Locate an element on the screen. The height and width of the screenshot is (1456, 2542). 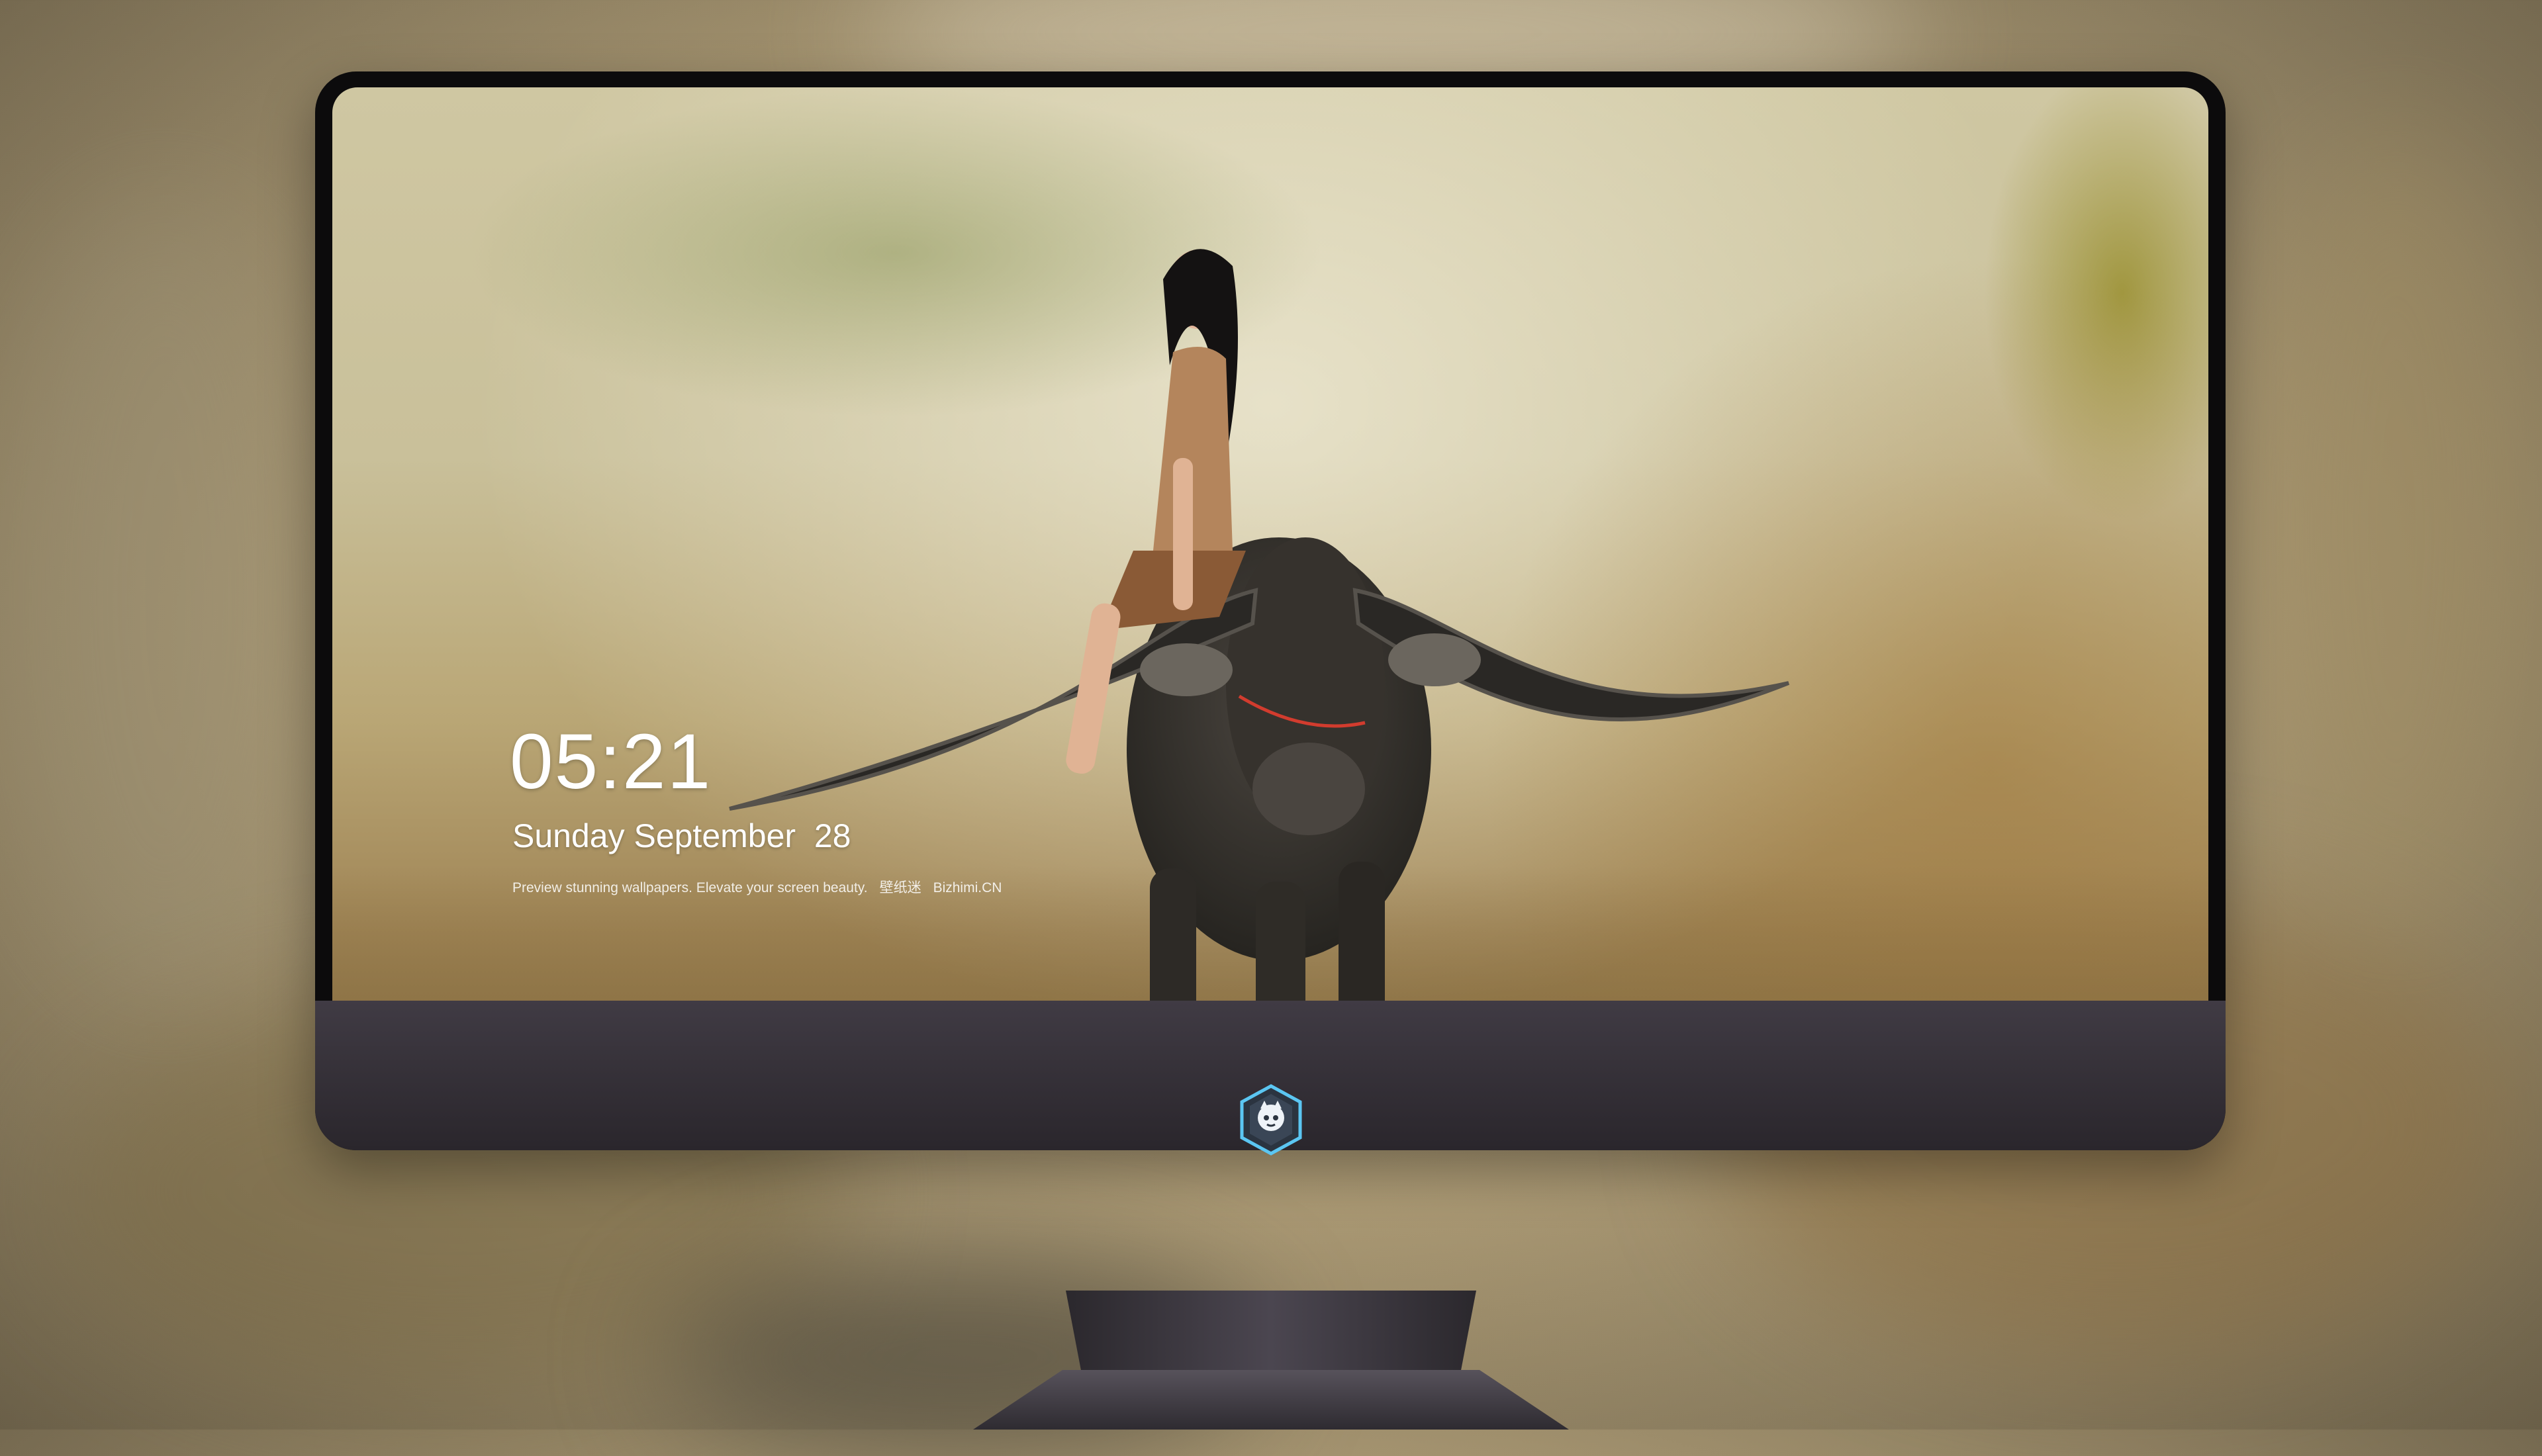
caption-brand: Bizhimi.CN is located at coordinates (968, 887).